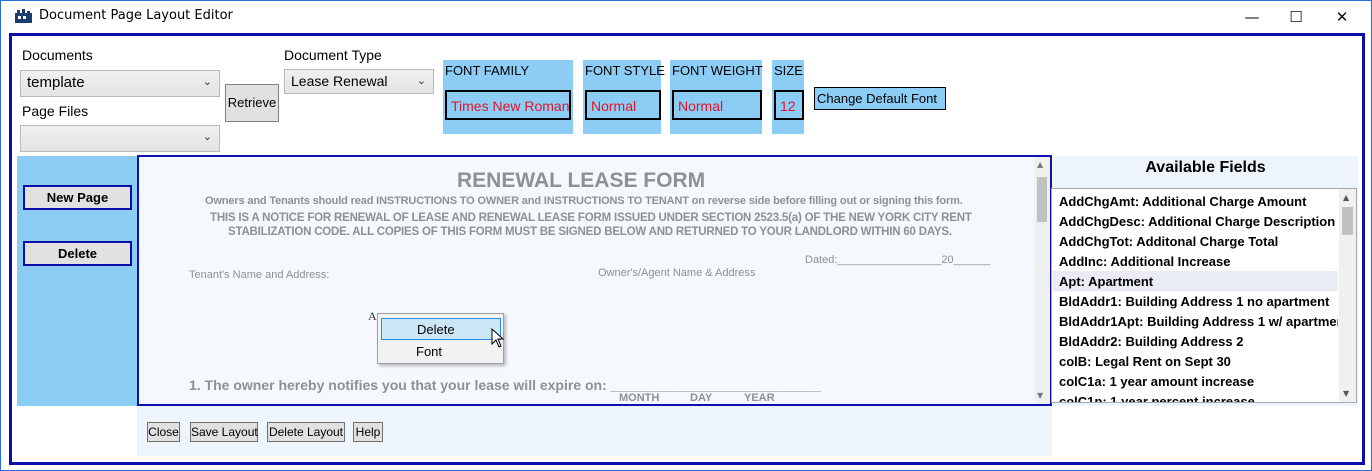 Image resolution: width=1372 pixels, height=471 pixels. What do you see at coordinates (1342, 17) in the screenshot?
I see `close-window-button: ✕` at bounding box center [1342, 17].